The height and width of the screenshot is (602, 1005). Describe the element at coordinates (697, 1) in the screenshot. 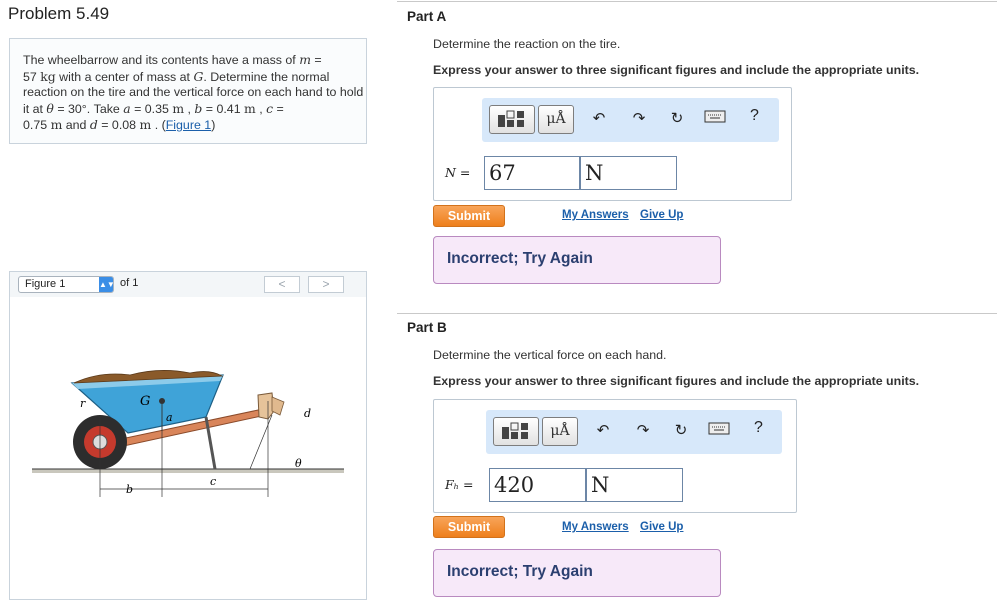

I see `part-a-divider` at that location.